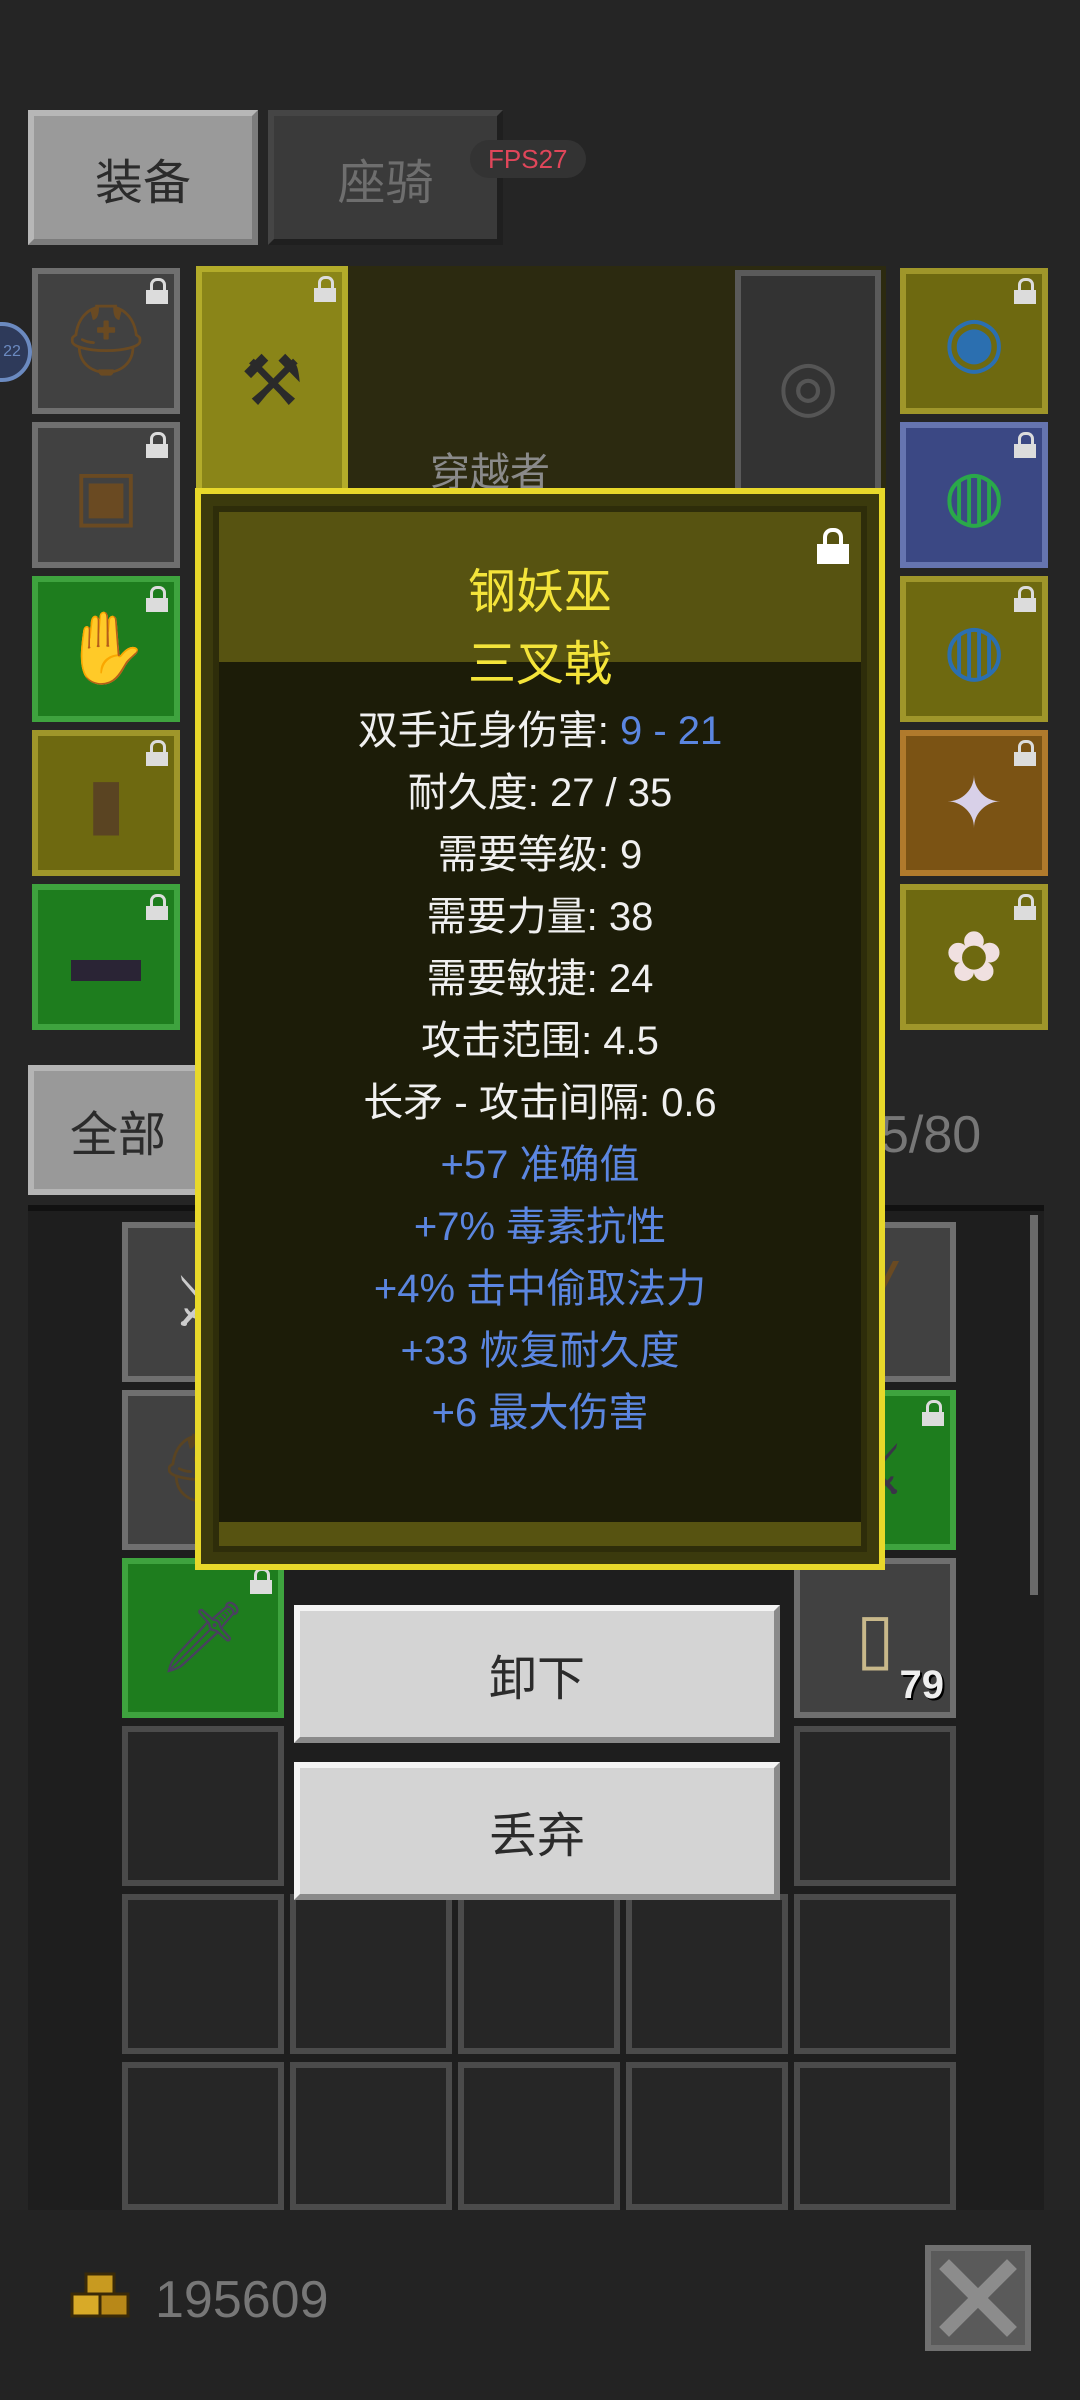 This screenshot has height=2400, width=1080. What do you see at coordinates (540, 855) in the screenshot?
I see `stat-required-level: 需要等级: 9` at bounding box center [540, 855].